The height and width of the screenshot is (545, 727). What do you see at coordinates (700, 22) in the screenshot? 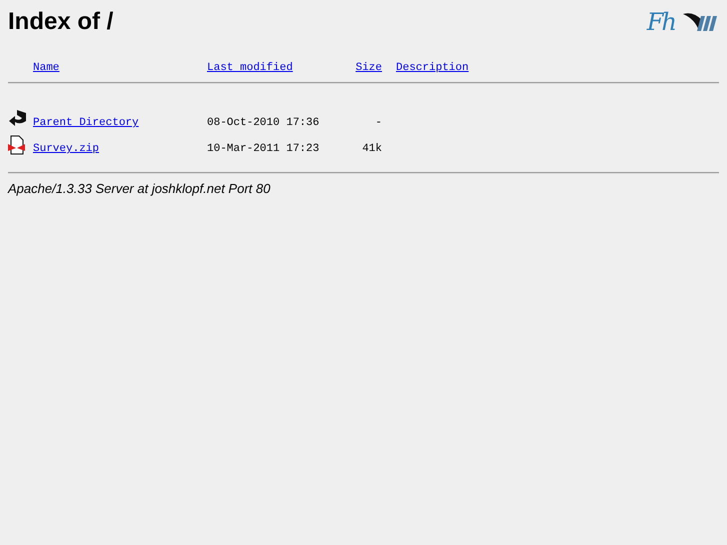
I see `logo-icon` at bounding box center [700, 22].